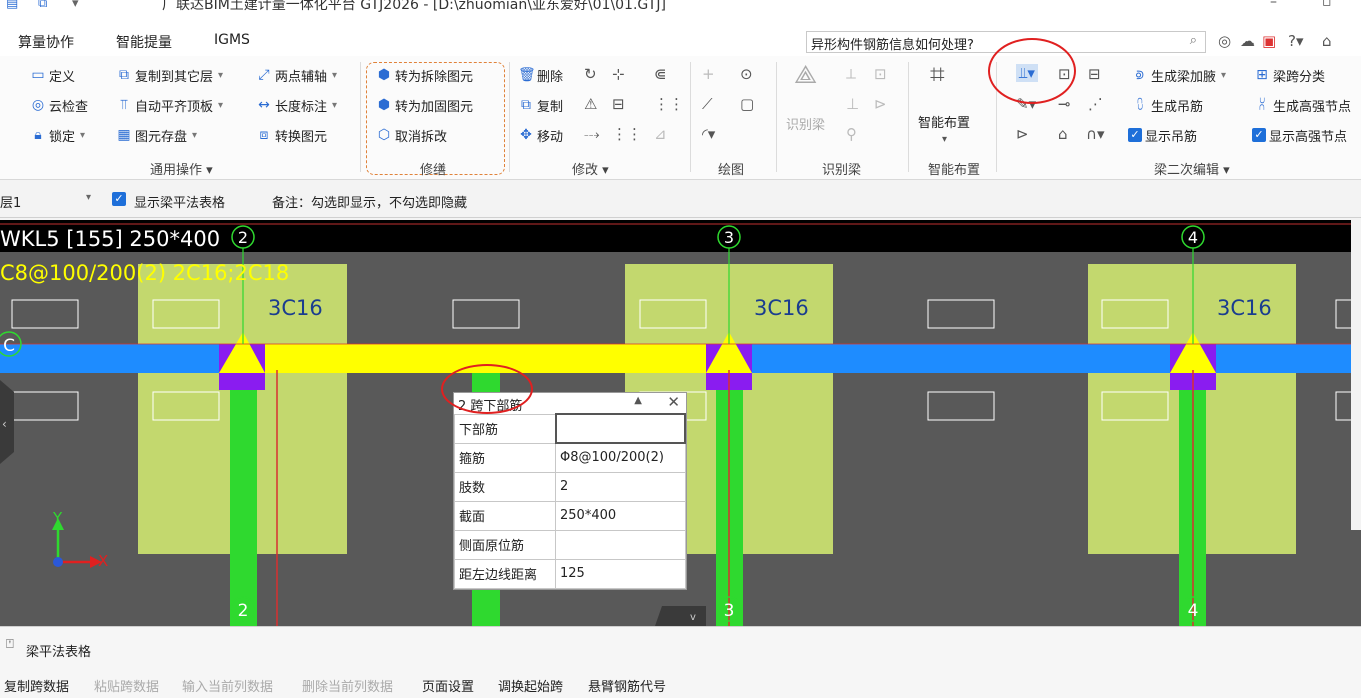 The width and height of the screenshot is (1361, 698). What do you see at coordinates (1259, 135) in the screenshot?
I see `checkbox-checked: ✓` at bounding box center [1259, 135].